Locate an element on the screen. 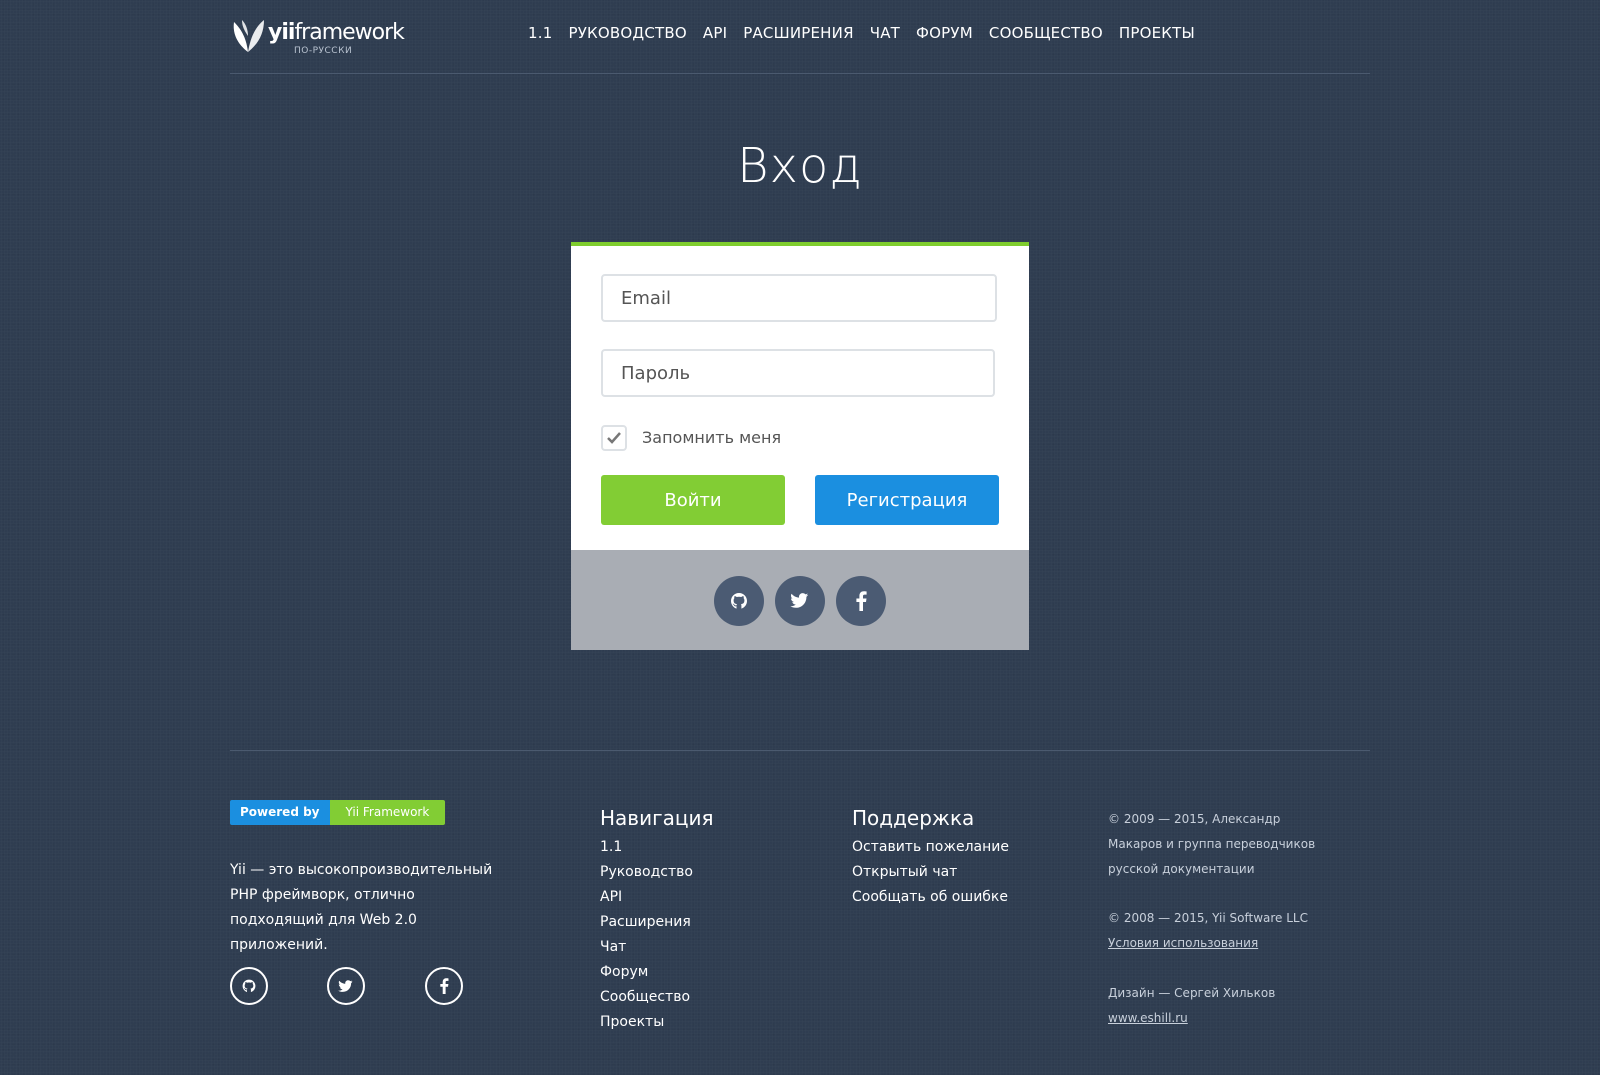 The width and height of the screenshot is (1600, 1075). email-input is located at coordinates (799, 298).